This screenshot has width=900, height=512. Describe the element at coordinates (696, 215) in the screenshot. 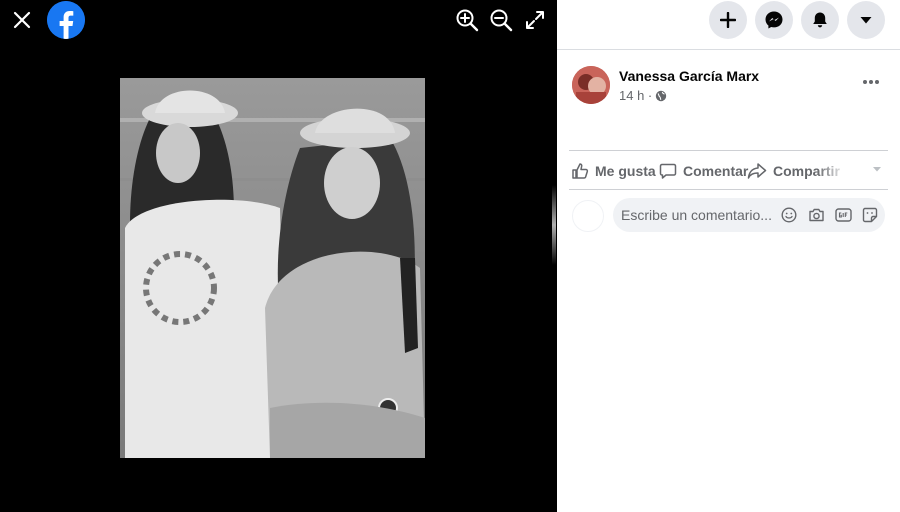

I see `comment-input` at that location.